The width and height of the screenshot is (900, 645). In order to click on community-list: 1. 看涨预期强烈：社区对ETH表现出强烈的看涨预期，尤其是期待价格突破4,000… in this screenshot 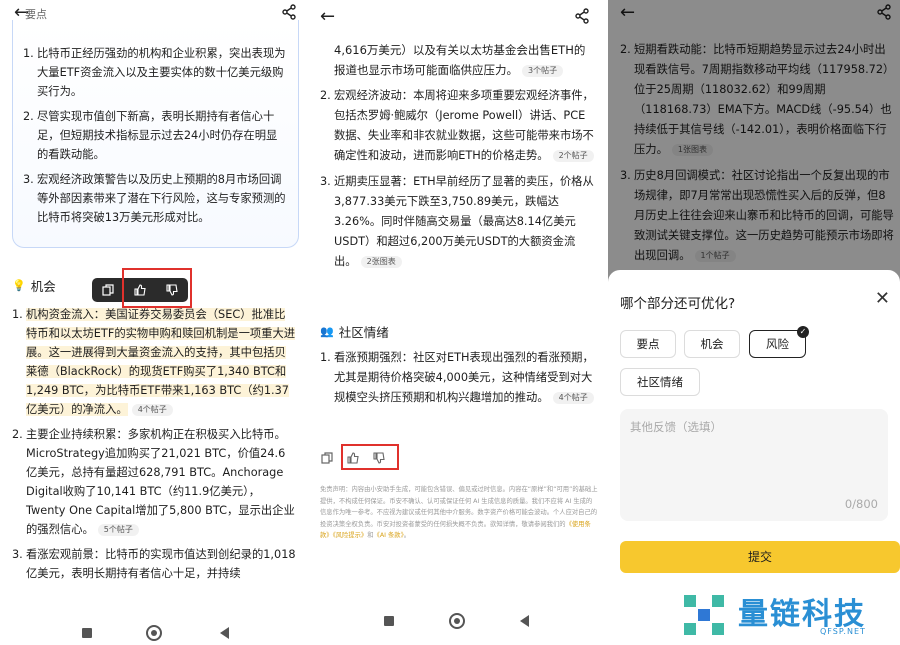, I will do `click(458, 381)`.